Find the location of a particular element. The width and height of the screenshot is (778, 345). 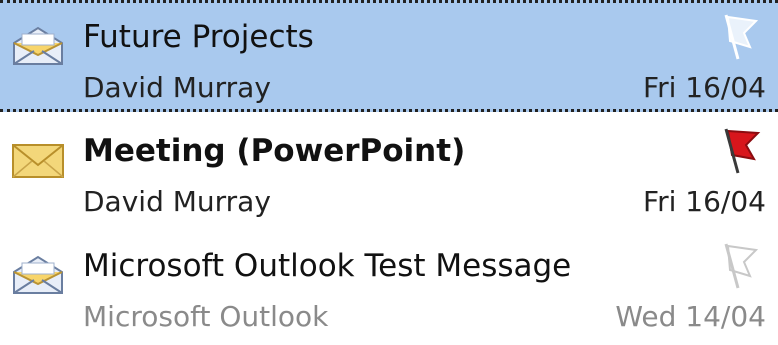

flag-red-icon is located at coordinates (739, 150).